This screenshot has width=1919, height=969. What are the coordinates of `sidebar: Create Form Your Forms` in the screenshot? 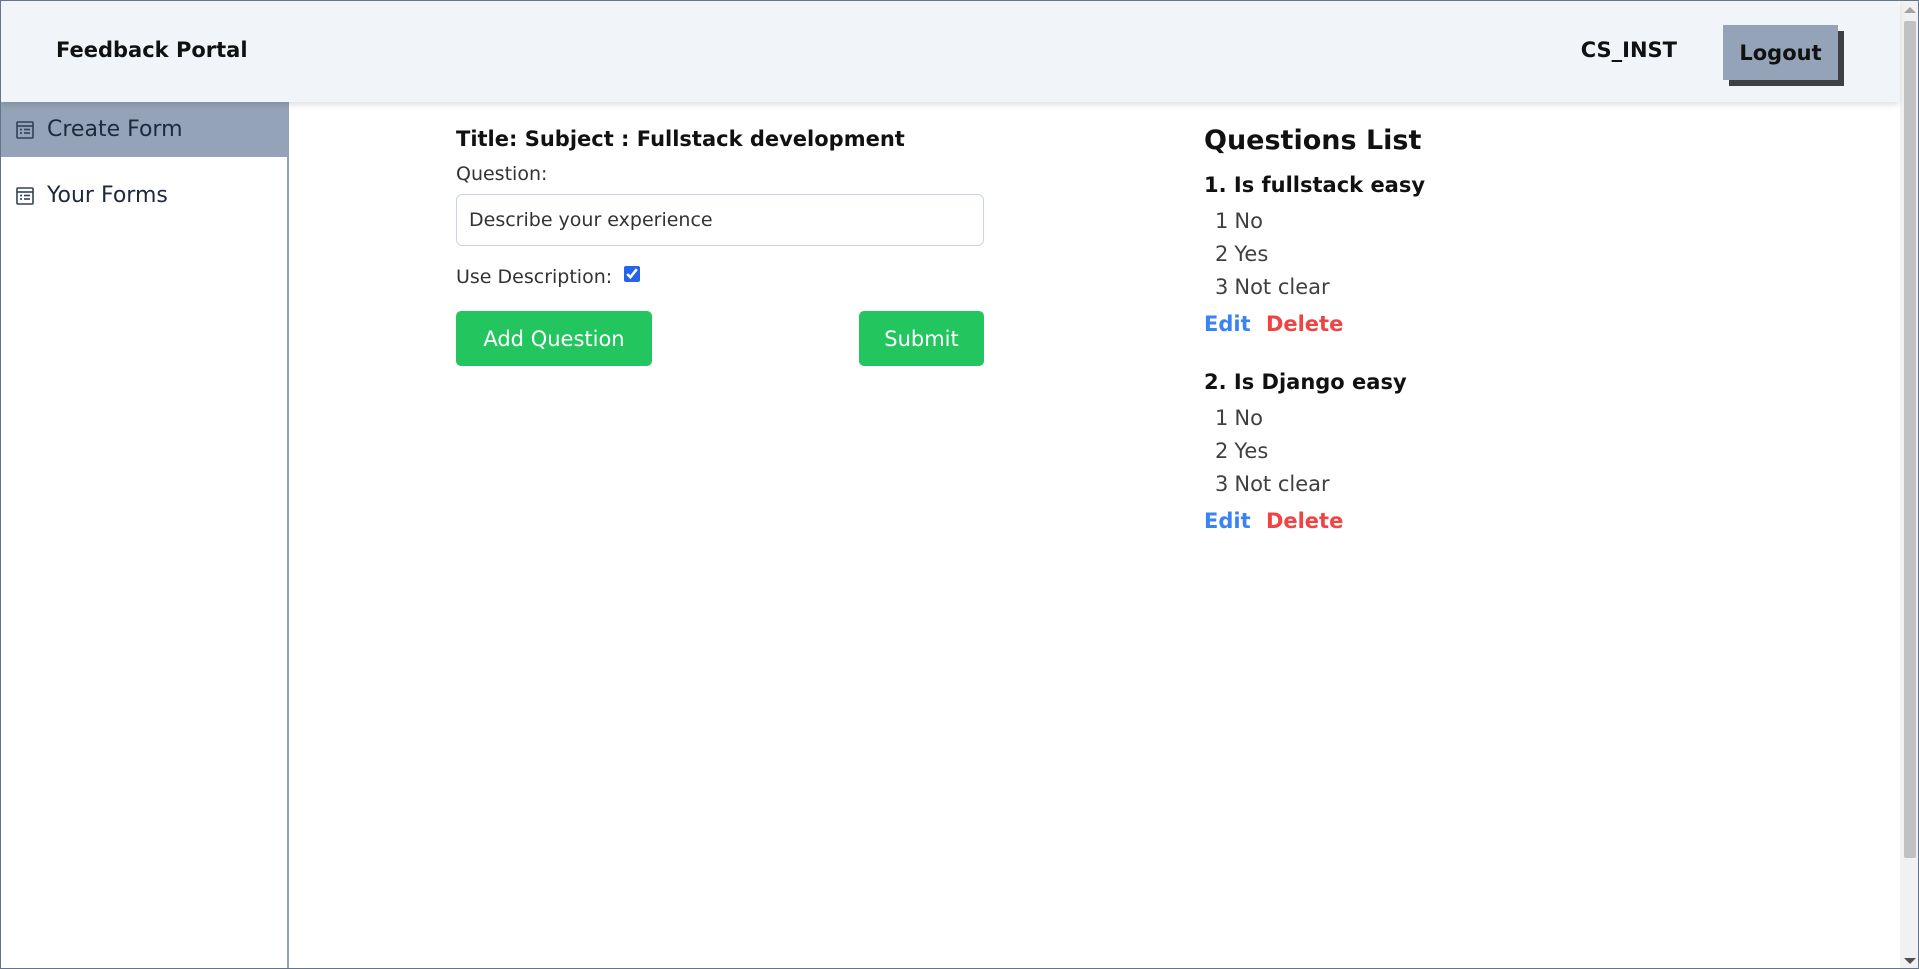 It's located at (145, 535).